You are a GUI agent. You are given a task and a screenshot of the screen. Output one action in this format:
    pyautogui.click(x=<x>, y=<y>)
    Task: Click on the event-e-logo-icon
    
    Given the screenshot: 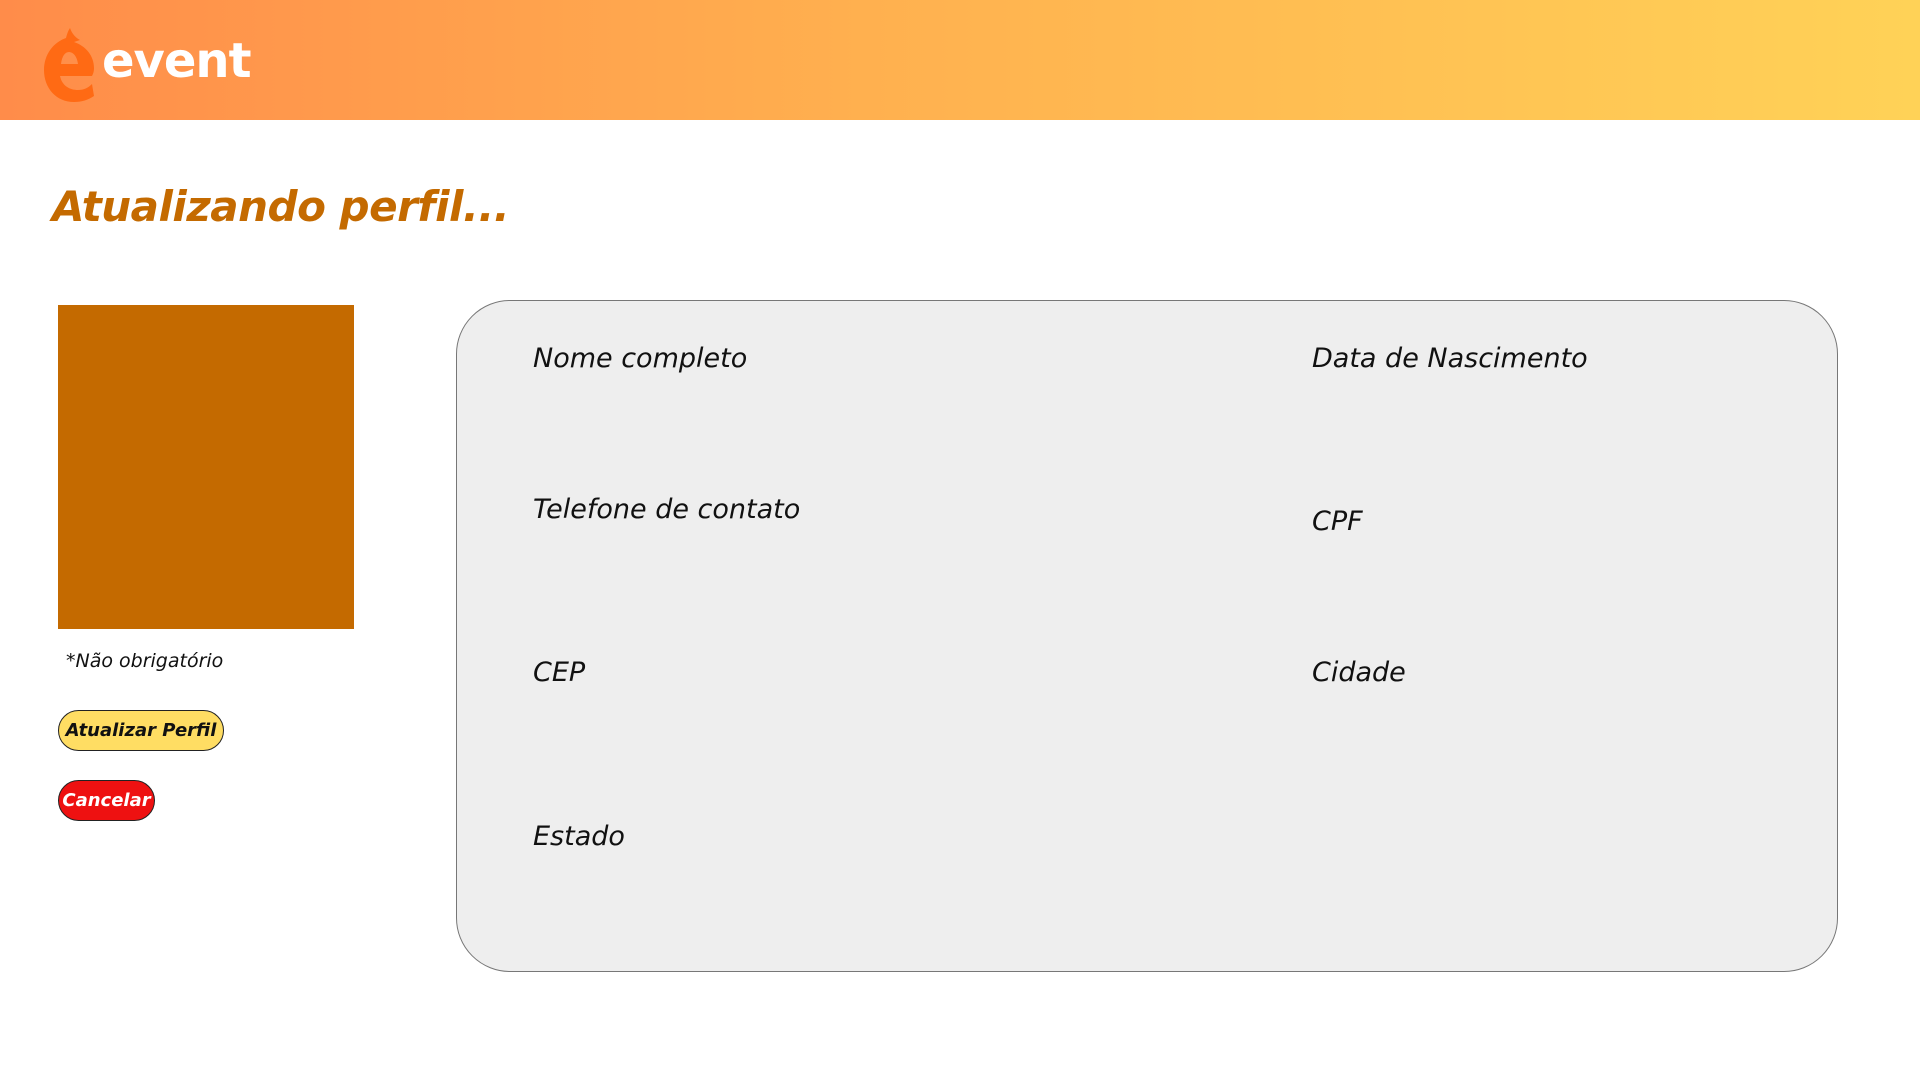 What is the action you would take?
    pyautogui.click(x=69, y=65)
    